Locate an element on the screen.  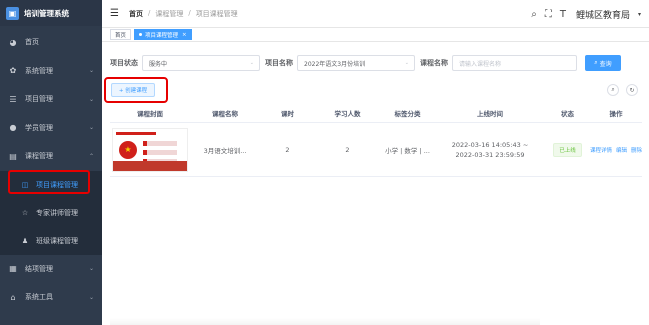
sidebar-item-experts: ☆ 专家讲师管理 is located at coordinates (51, 213).